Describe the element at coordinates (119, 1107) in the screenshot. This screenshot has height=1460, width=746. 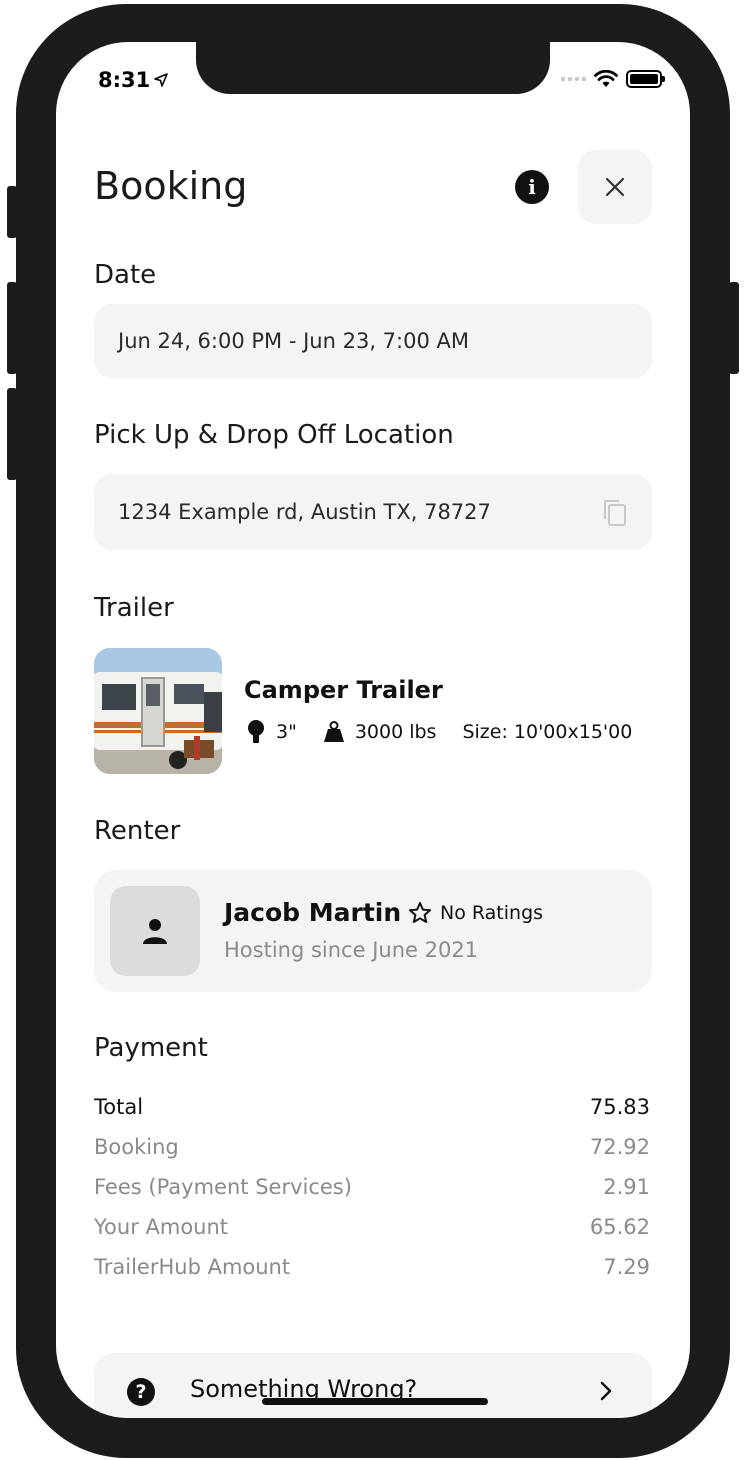
I see `payment-row-label: Total` at that location.